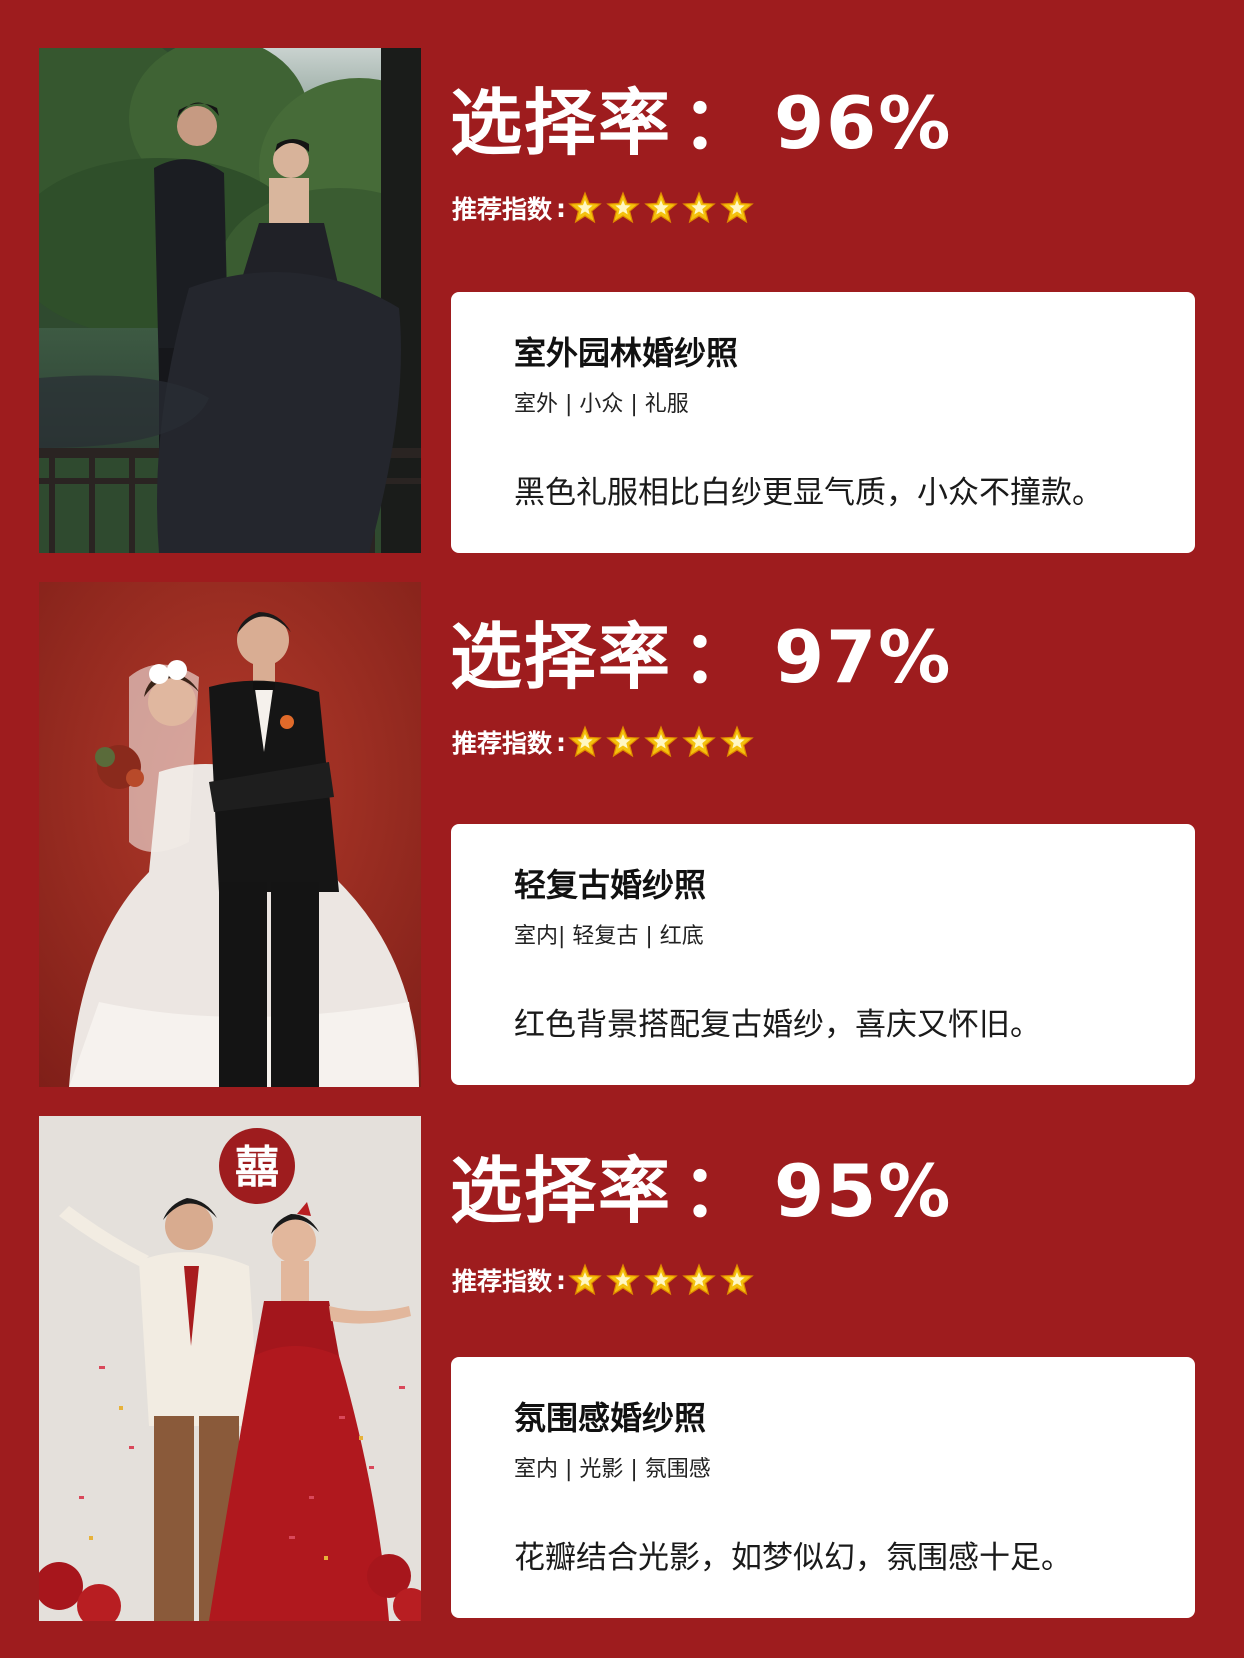 The height and width of the screenshot is (1658, 1244). What do you see at coordinates (610, 1418) in the screenshot?
I see `card-title: 氛围感婚纱照` at bounding box center [610, 1418].